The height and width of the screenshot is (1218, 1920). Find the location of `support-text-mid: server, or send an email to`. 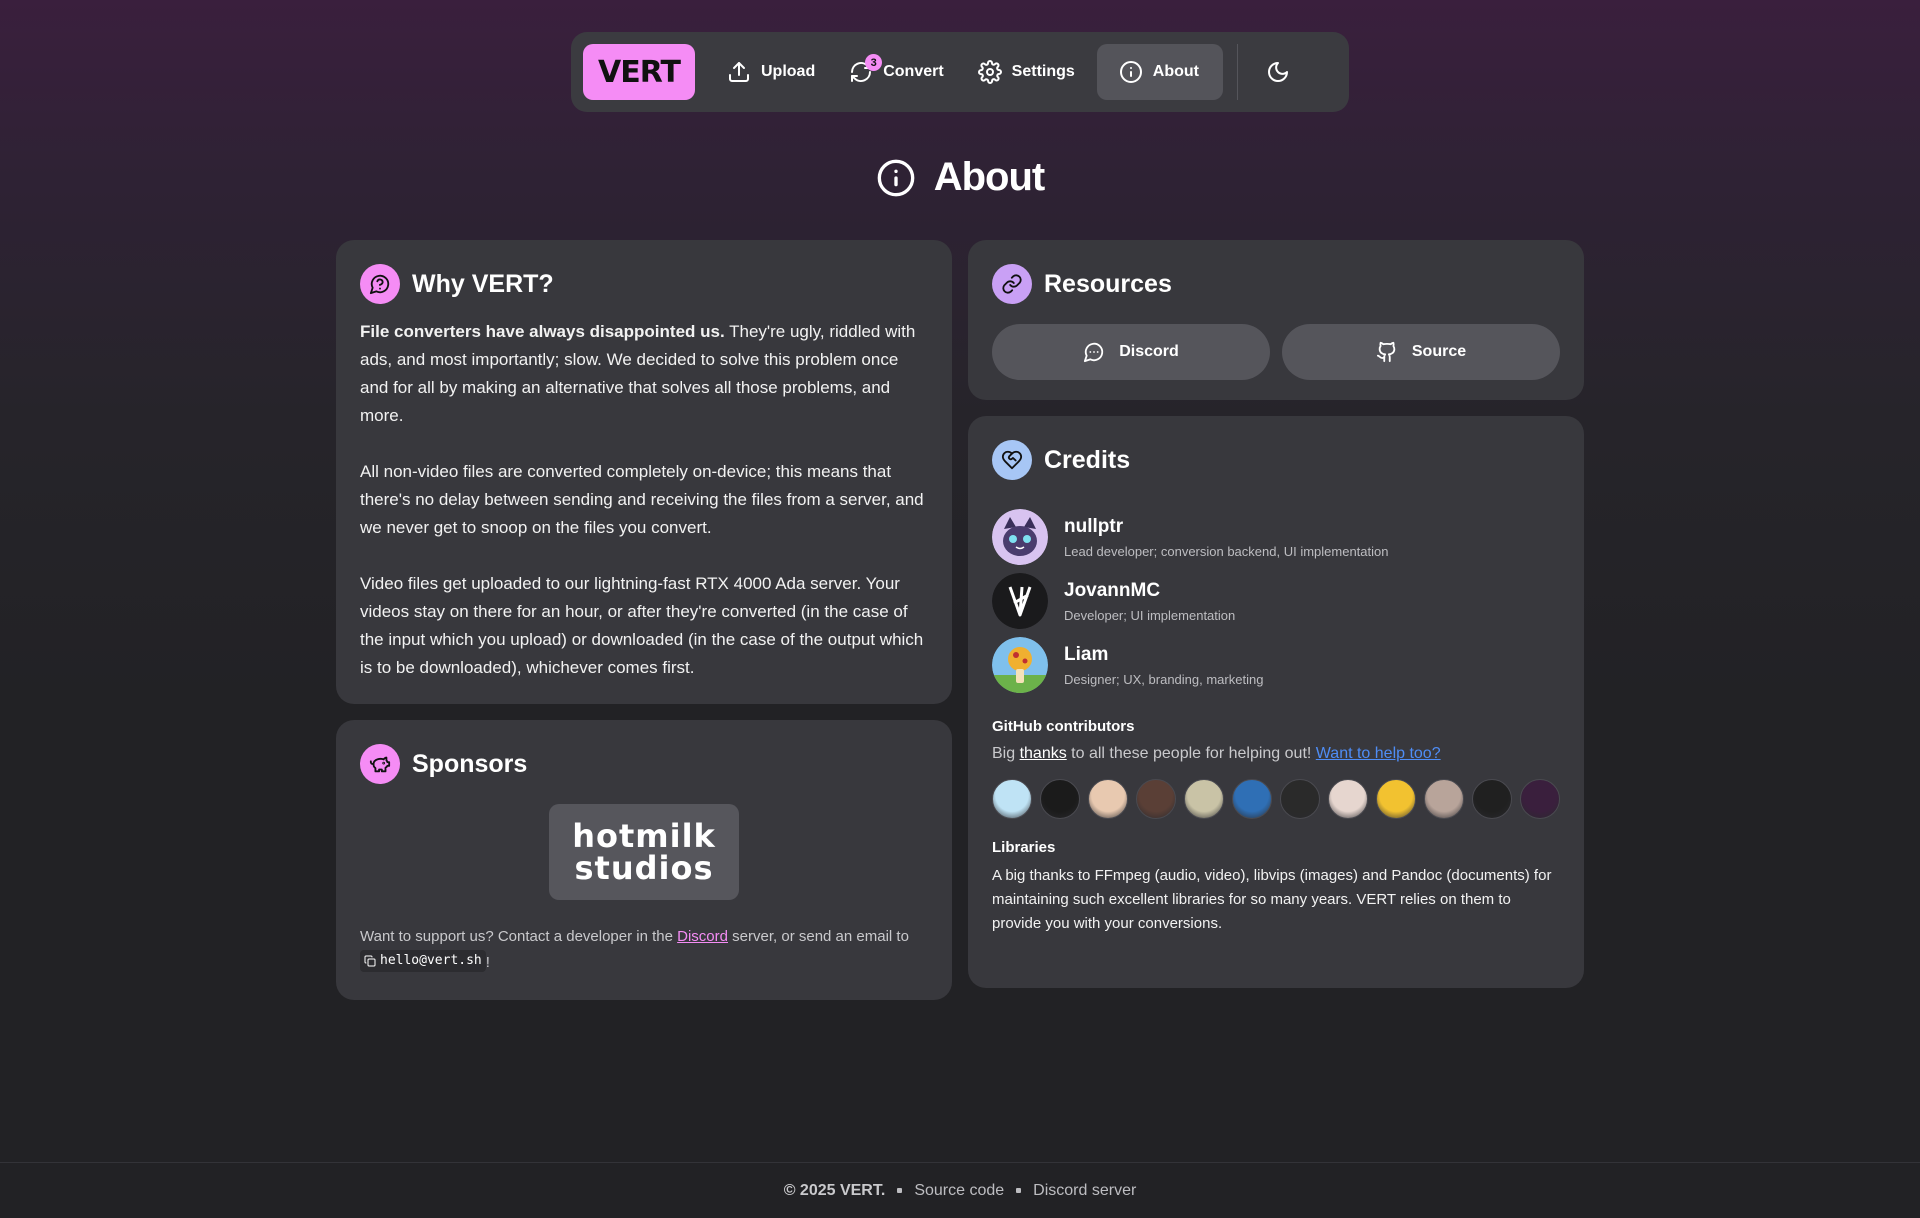

support-text-mid: server, or send an email to is located at coordinates (818, 936).